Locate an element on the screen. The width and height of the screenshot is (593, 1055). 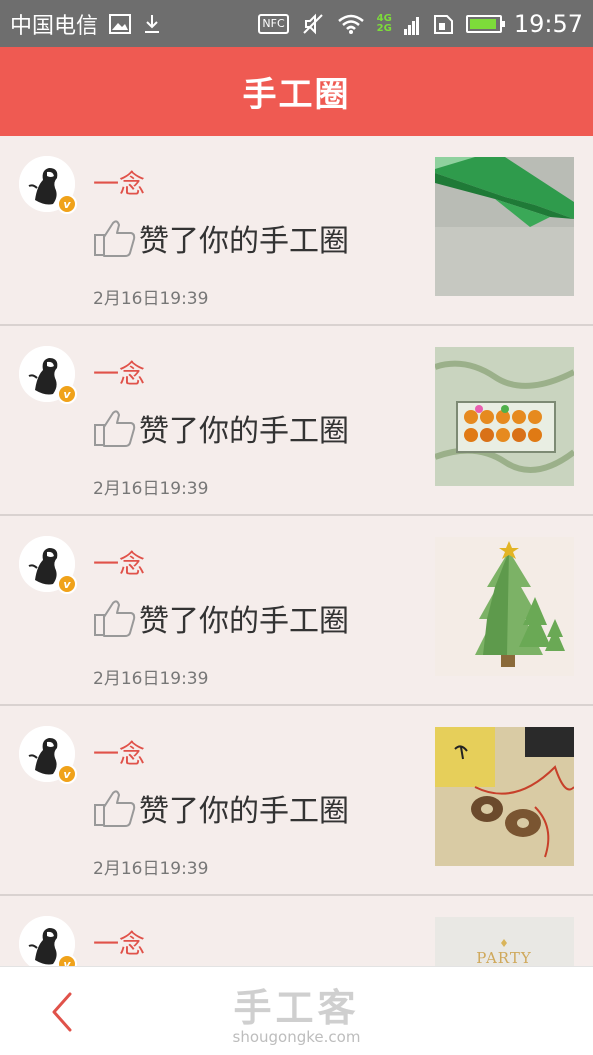
carrier-label: 中国电信 is located at coordinates (54, 26).